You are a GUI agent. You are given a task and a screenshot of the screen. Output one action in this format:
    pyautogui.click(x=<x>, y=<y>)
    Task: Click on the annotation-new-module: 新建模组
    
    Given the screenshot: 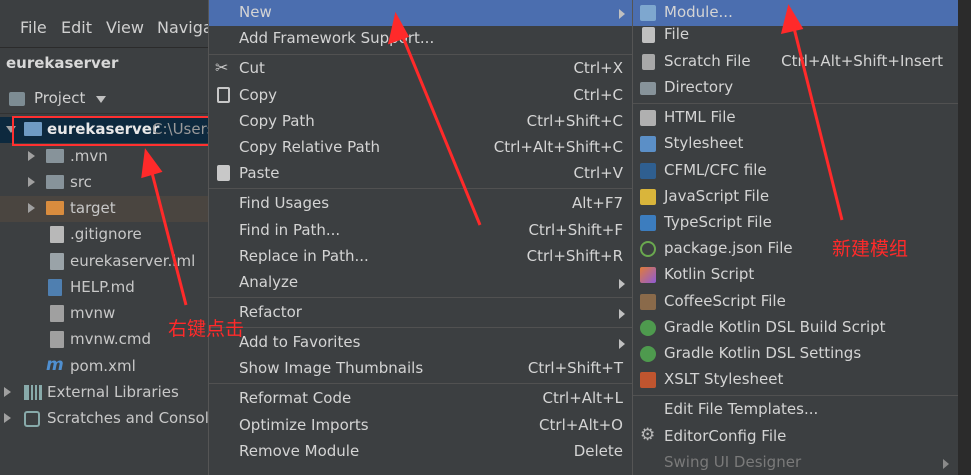 What is the action you would take?
    pyautogui.click(x=870, y=249)
    